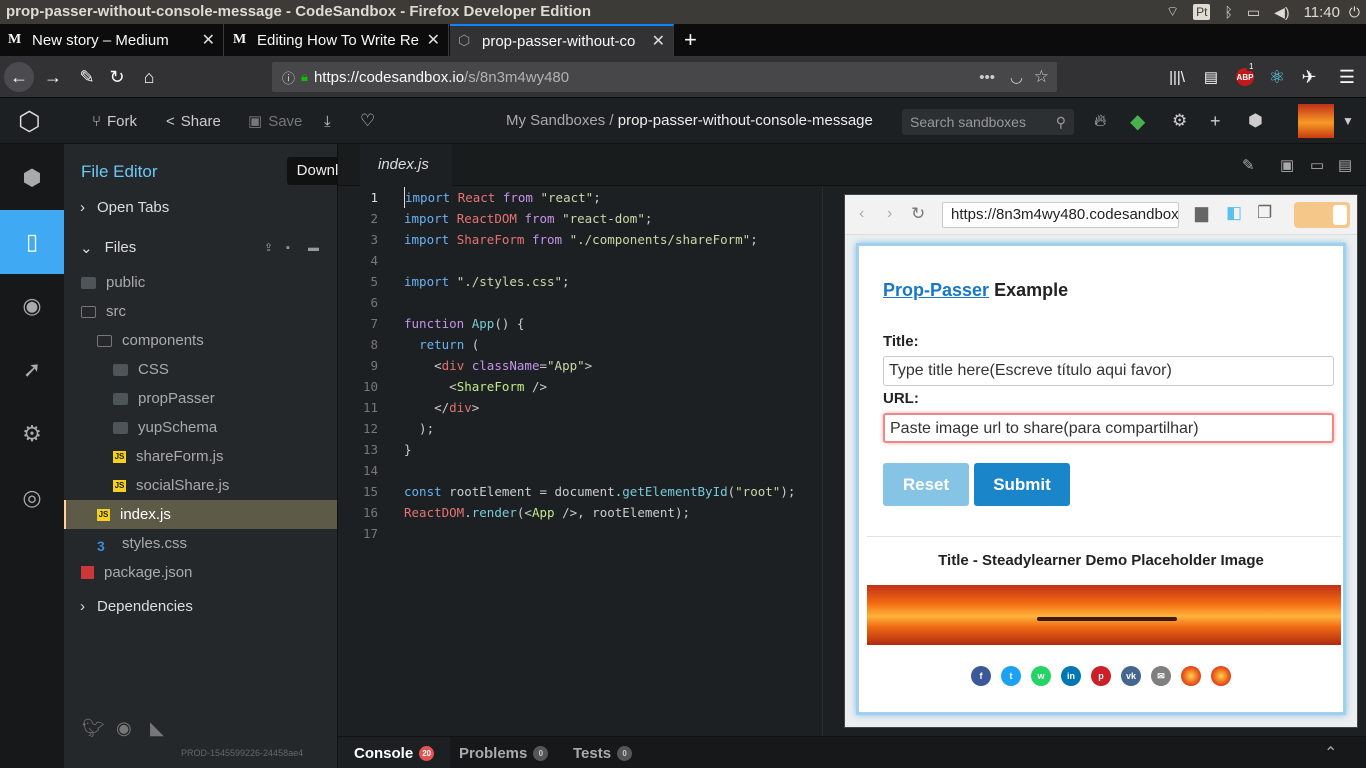  What do you see at coordinates (200, 311) in the screenshot?
I see `tree-item-src: src` at bounding box center [200, 311].